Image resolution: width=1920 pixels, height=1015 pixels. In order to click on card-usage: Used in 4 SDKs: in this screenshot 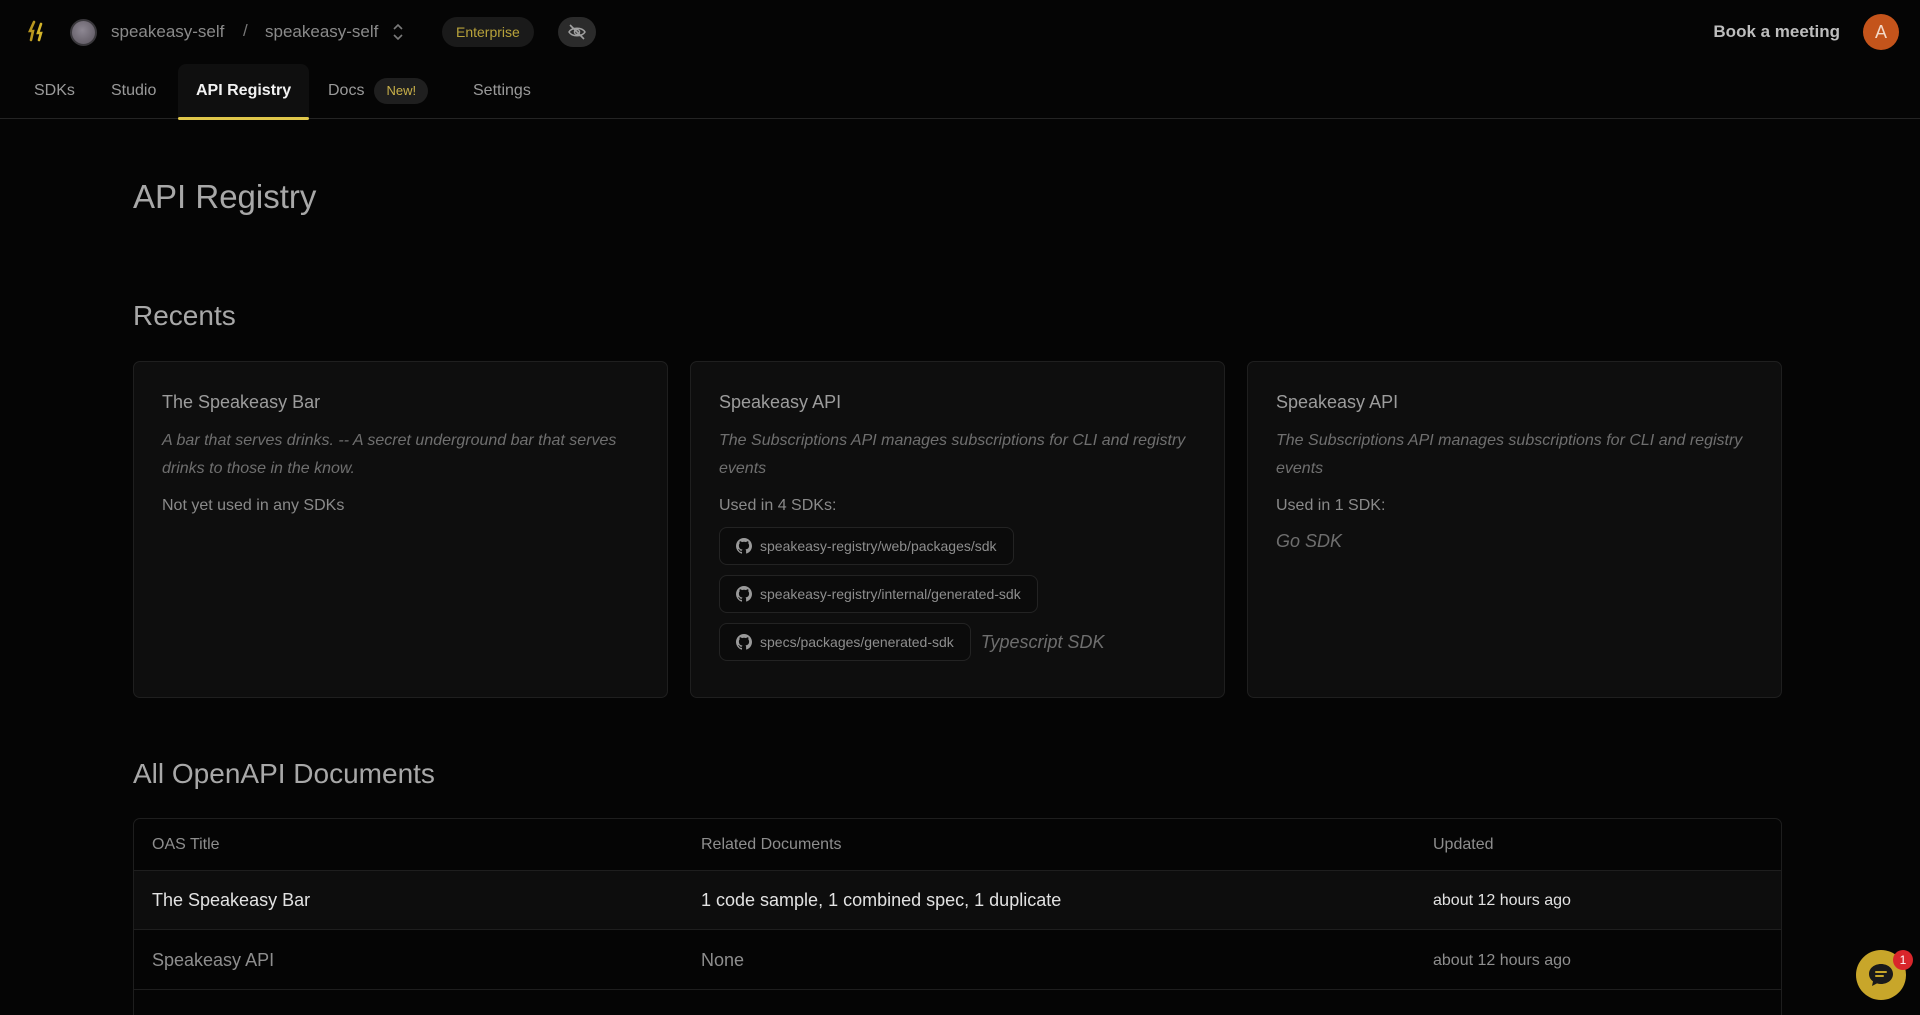, I will do `click(778, 505)`.